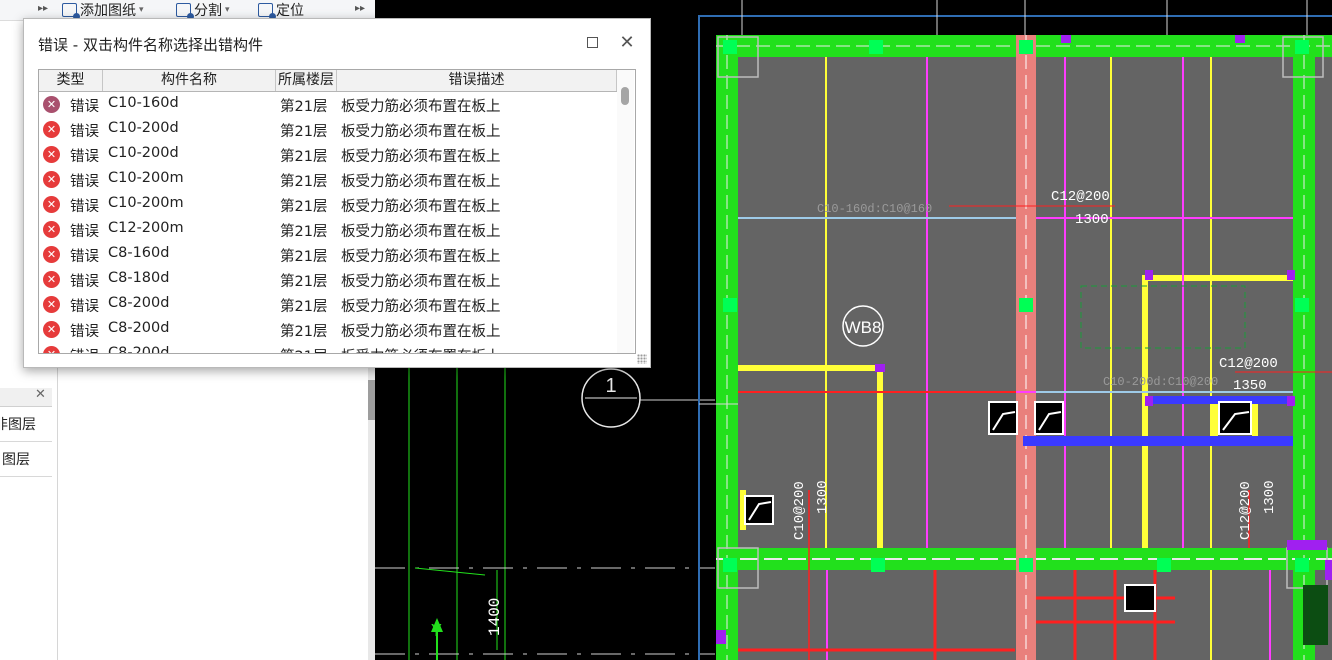 The height and width of the screenshot is (660, 1332). What do you see at coordinates (281, 10) in the screenshot?
I see `locate-button: 定位` at bounding box center [281, 10].